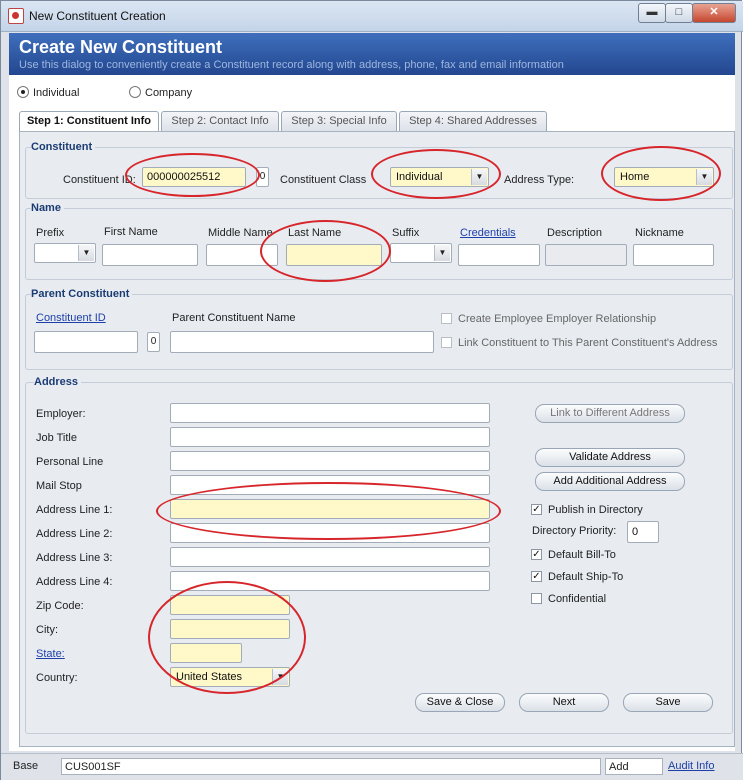  What do you see at coordinates (652, 13) in the screenshot?
I see `minimize-button: ▬` at bounding box center [652, 13].